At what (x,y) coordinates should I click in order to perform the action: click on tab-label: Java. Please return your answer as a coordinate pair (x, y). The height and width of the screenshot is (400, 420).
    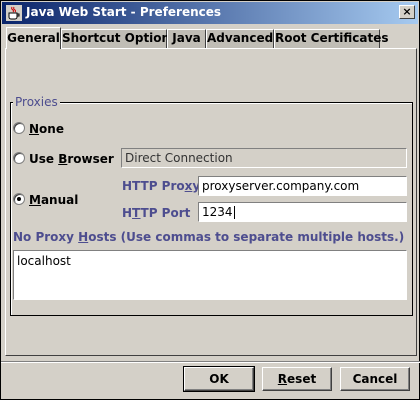
    Looking at the image, I should click on (186, 38).